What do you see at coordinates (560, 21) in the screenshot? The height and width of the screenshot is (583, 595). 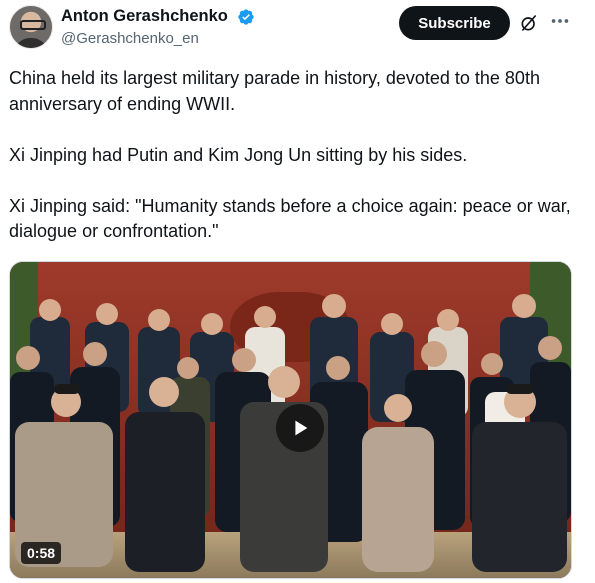 I see `more-dots-icon` at bounding box center [560, 21].